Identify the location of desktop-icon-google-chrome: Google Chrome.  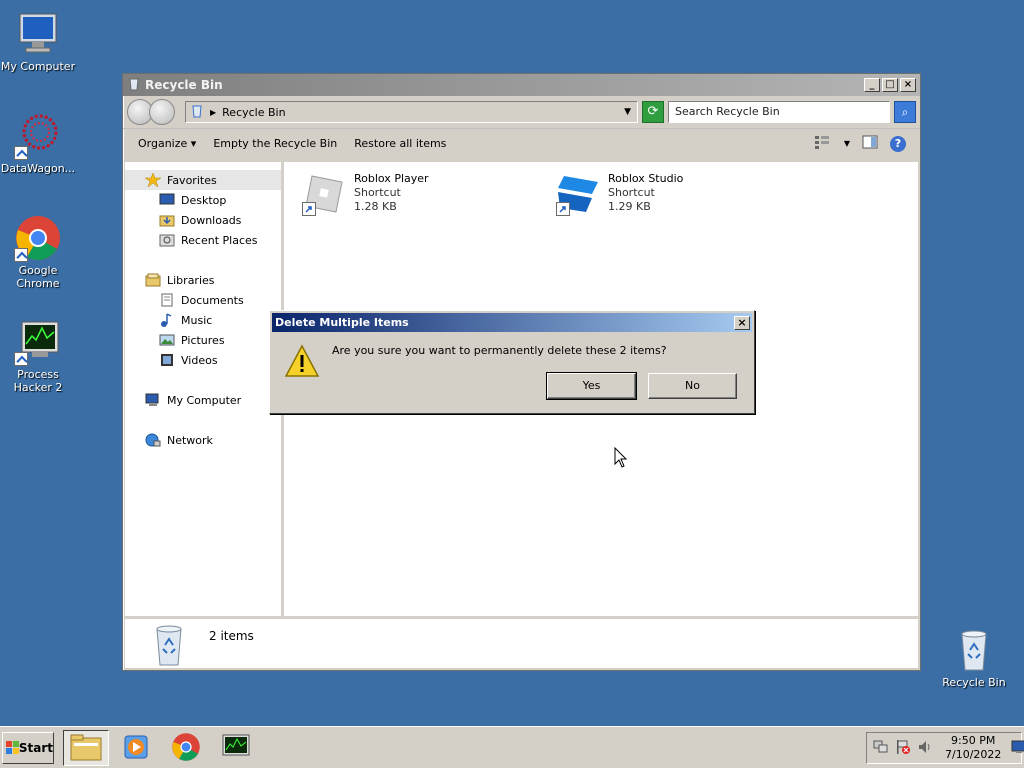
(39, 252).